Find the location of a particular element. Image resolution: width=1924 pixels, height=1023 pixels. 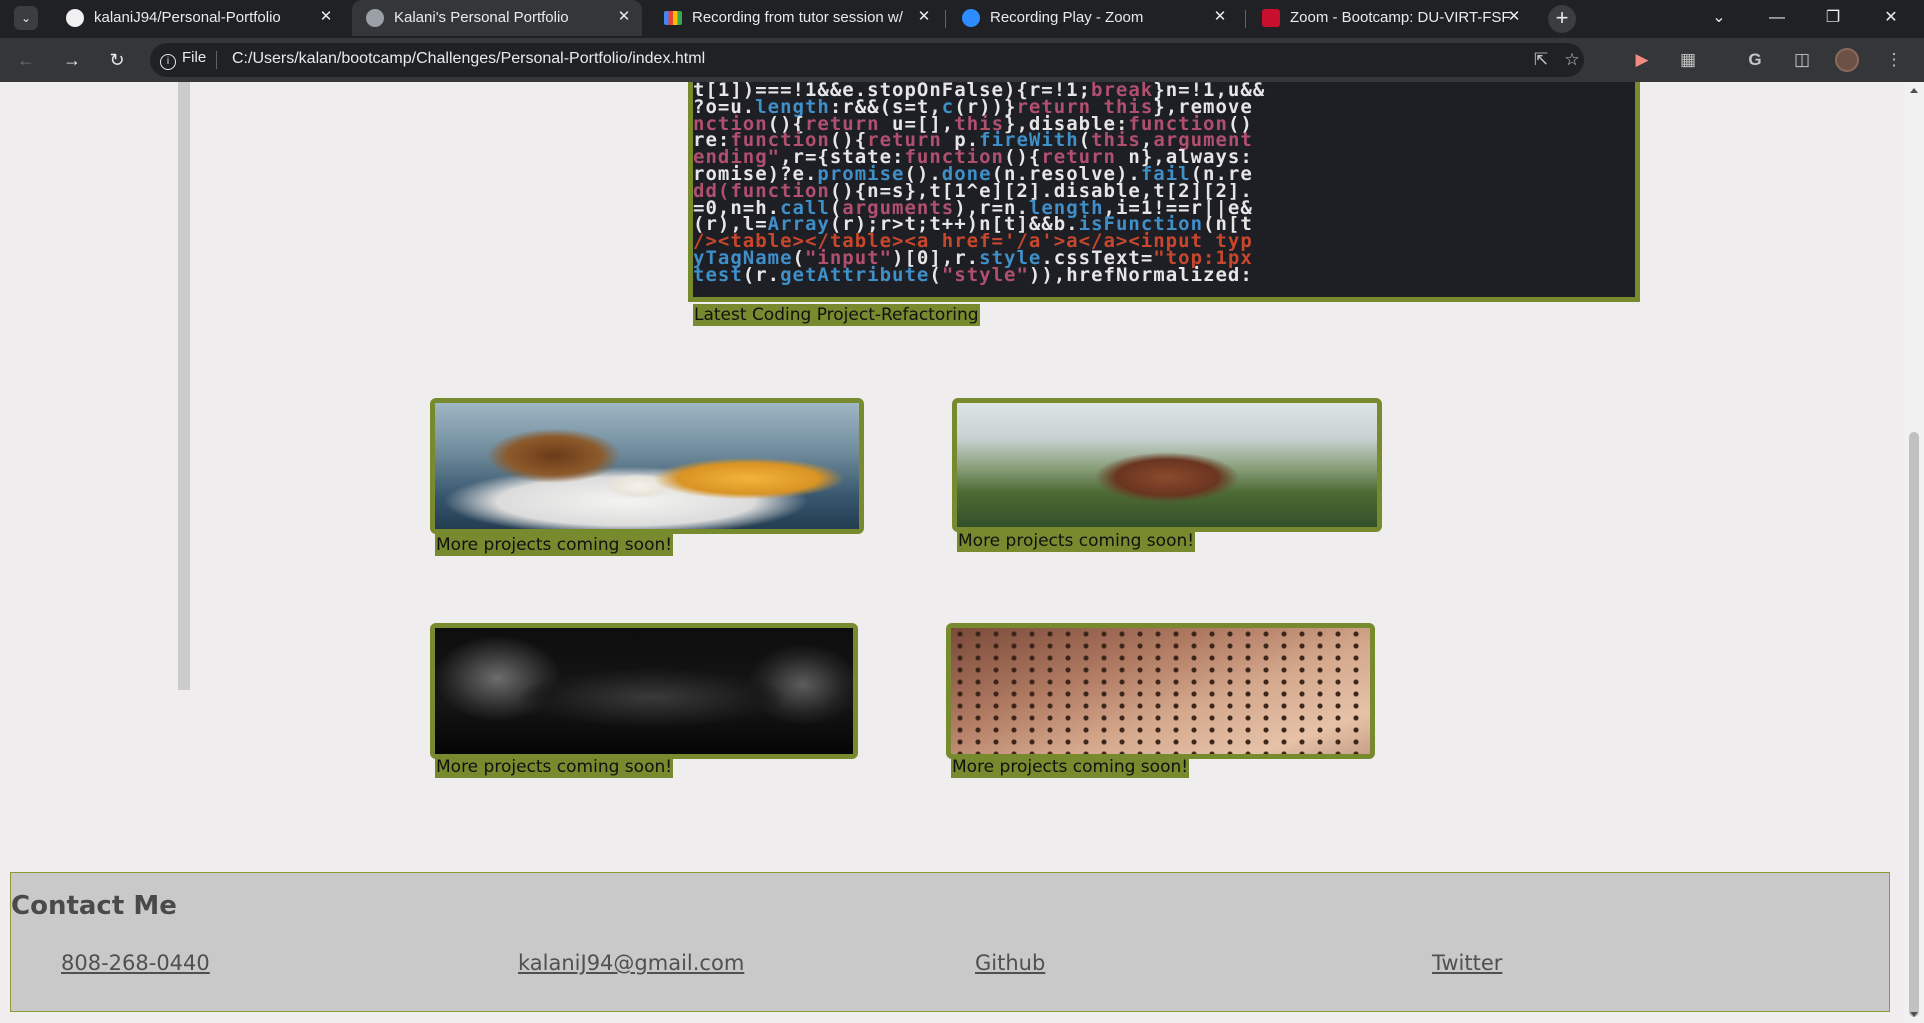

project-caption-3: More projects coming soon! is located at coordinates (554, 767).